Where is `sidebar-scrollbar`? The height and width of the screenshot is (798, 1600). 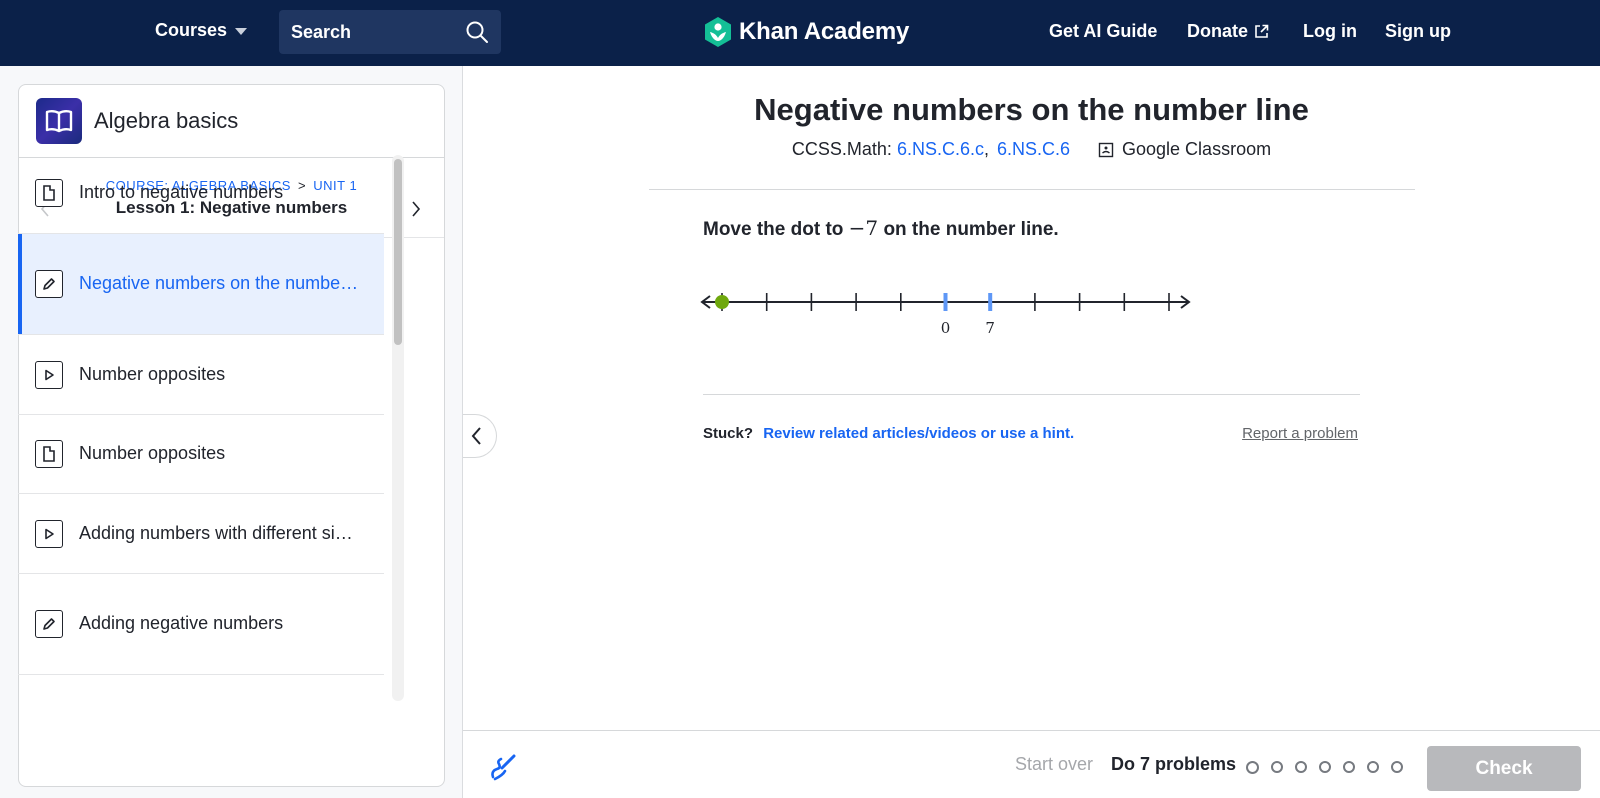 sidebar-scrollbar is located at coordinates (398, 428).